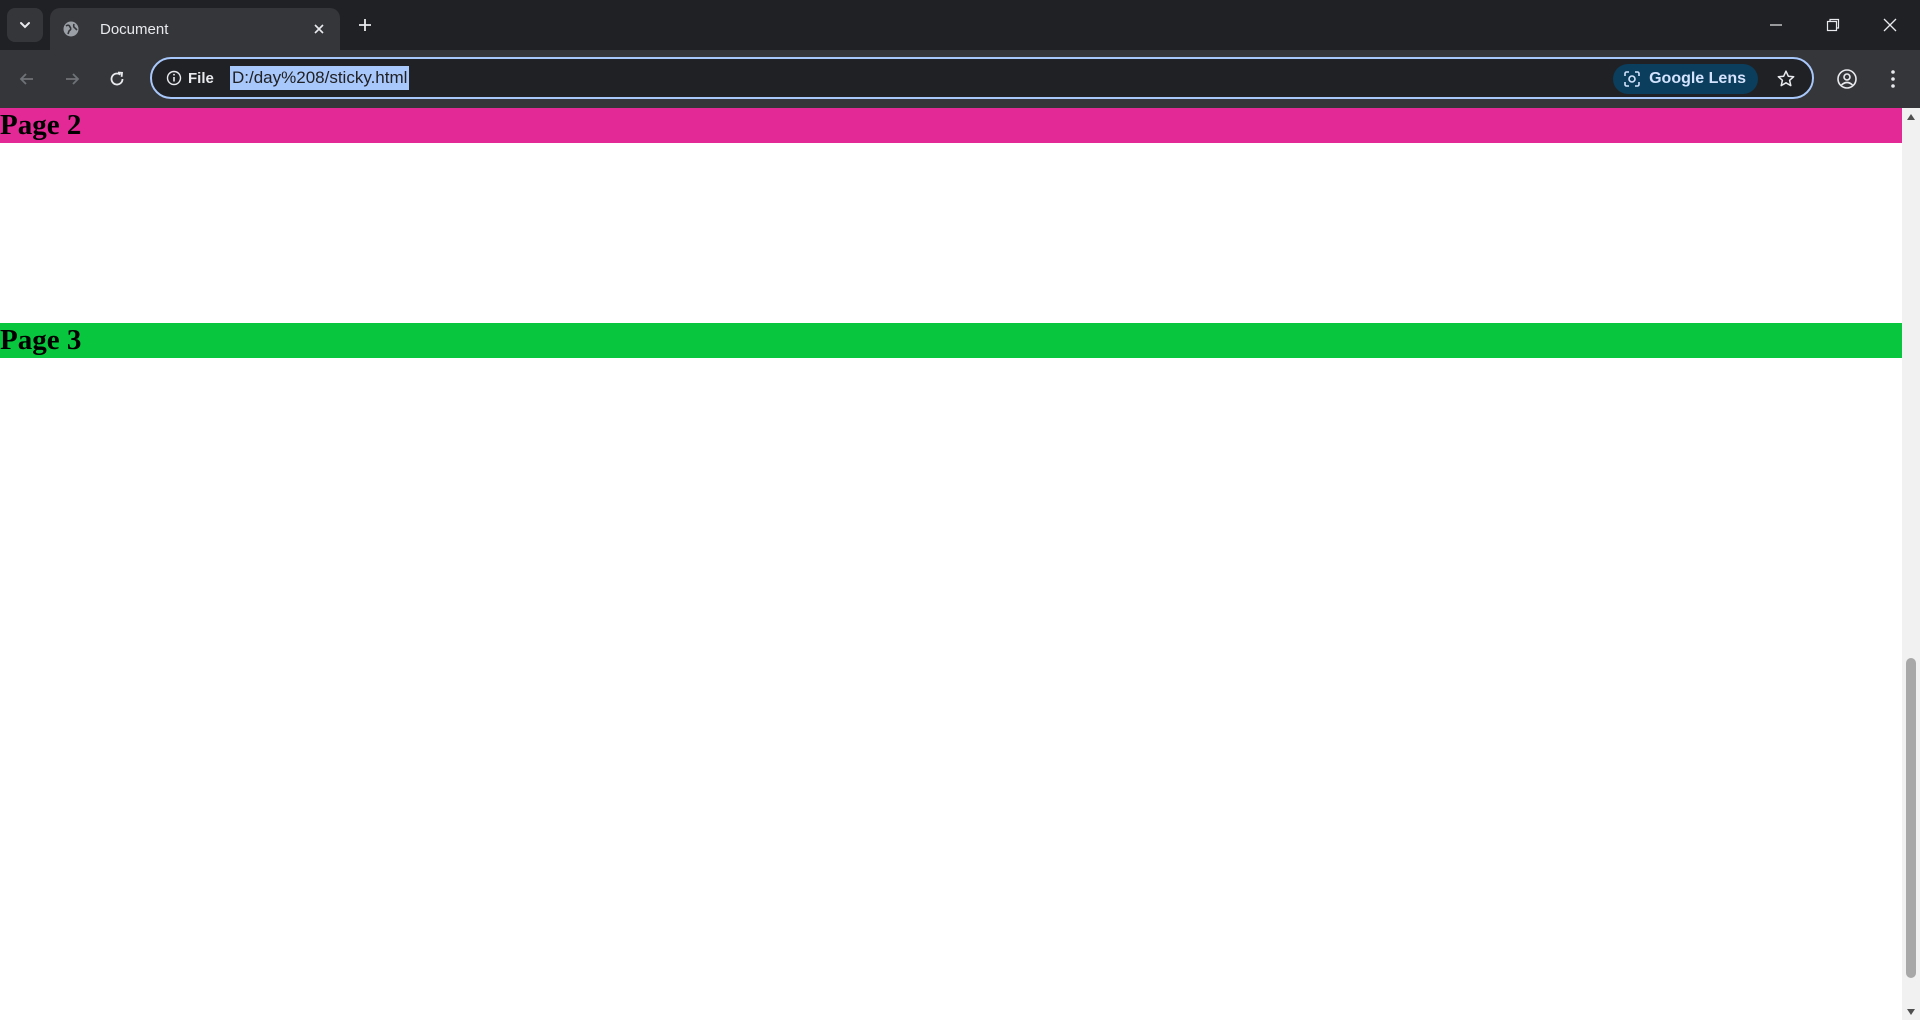 This screenshot has height=1020, width=1920. I want to click on address-bar: File D:/day%208/sticky.html Google Lens, so click(982, 78).